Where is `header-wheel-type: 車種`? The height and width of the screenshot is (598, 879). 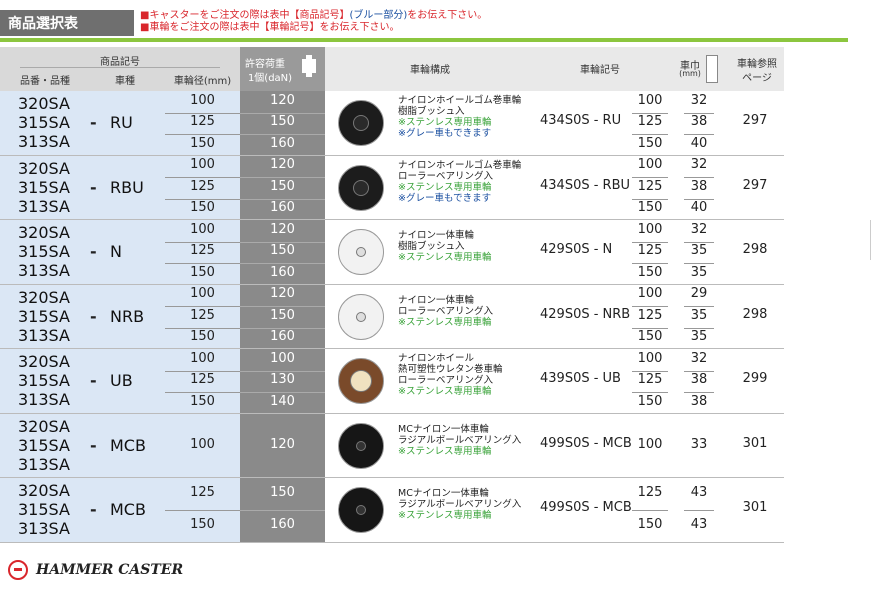
header-wheel-type: 車種 is located at coordinates (125, 81).